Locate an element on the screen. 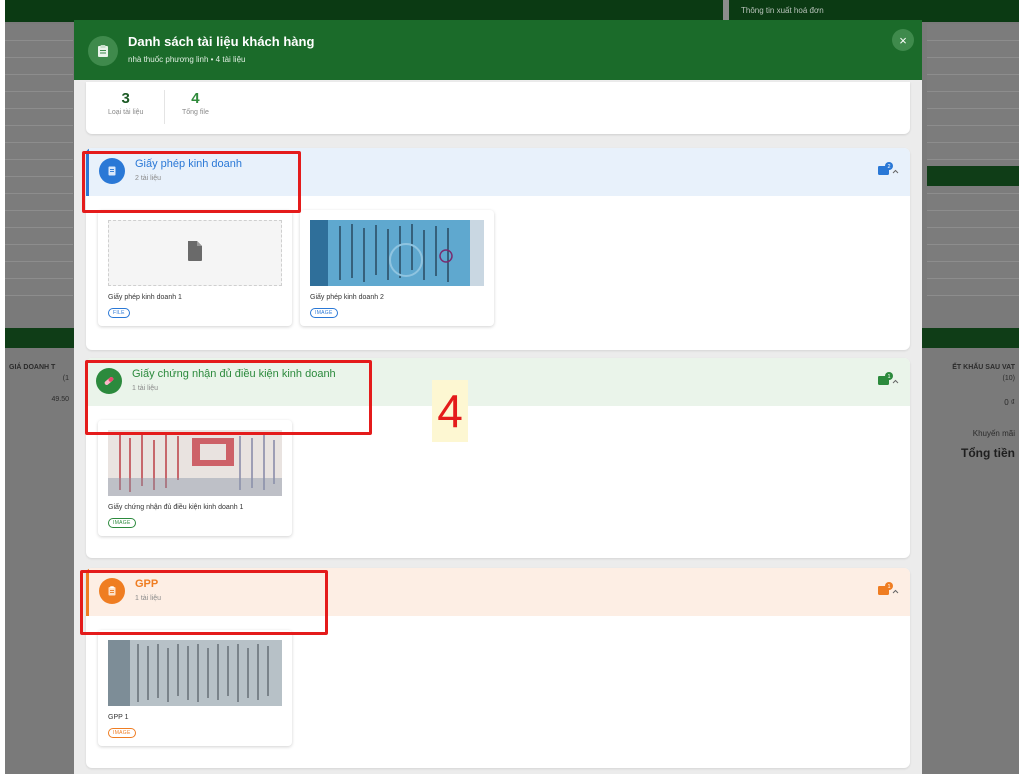  step-number-label: 4 is located at coordinates (450, 411).